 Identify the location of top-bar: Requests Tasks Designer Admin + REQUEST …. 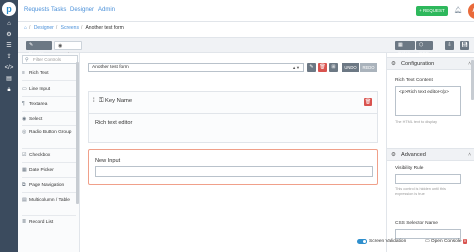
(246, 11).